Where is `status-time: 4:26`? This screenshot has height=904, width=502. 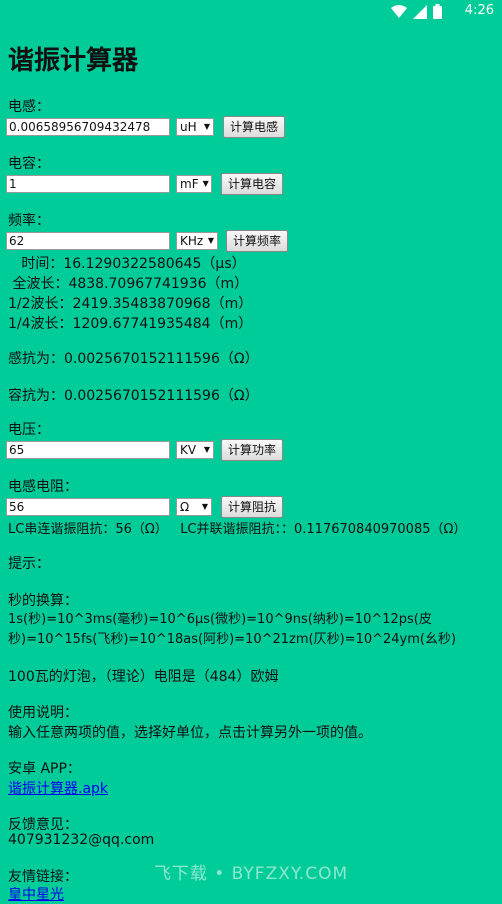
status-time: 4:26 is located at coordinates (479, 10).